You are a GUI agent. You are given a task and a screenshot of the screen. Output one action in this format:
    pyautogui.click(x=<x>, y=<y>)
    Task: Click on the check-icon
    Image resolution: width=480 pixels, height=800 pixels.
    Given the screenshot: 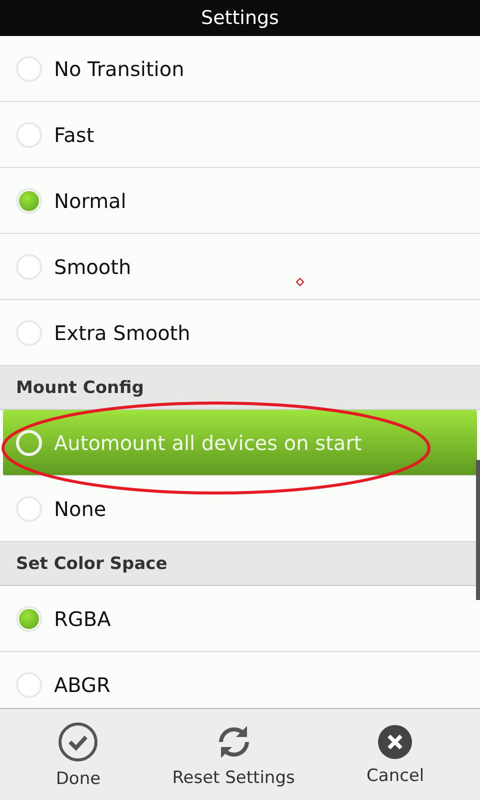 What is the action you would take?
    pyautogui.click(x=78, y=742)
    